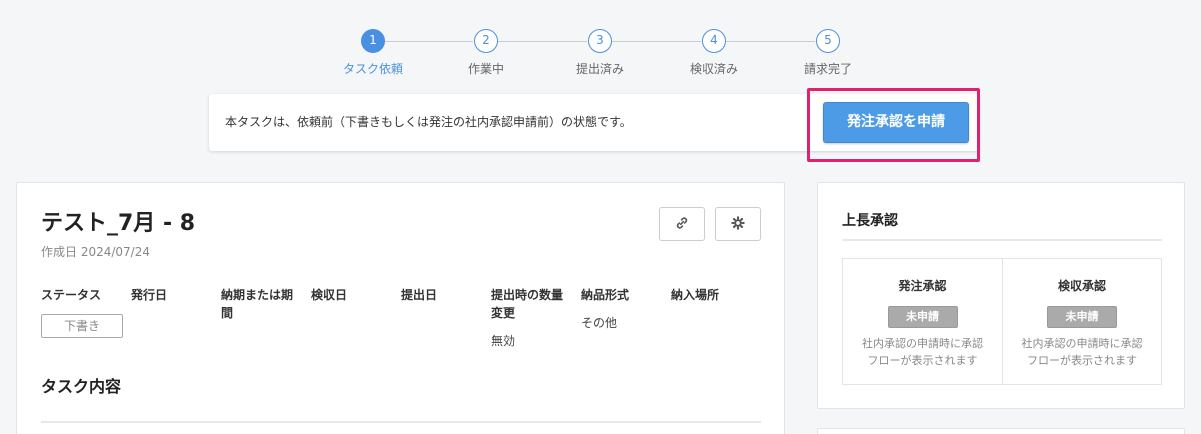 The width and height of the screenshot is (1201, 434). What do you see at coordinates (527, 318) in the screenshot?
I see `field-qty-change: 提出時の数量 変更 無効` at bounding box center [527, 318].